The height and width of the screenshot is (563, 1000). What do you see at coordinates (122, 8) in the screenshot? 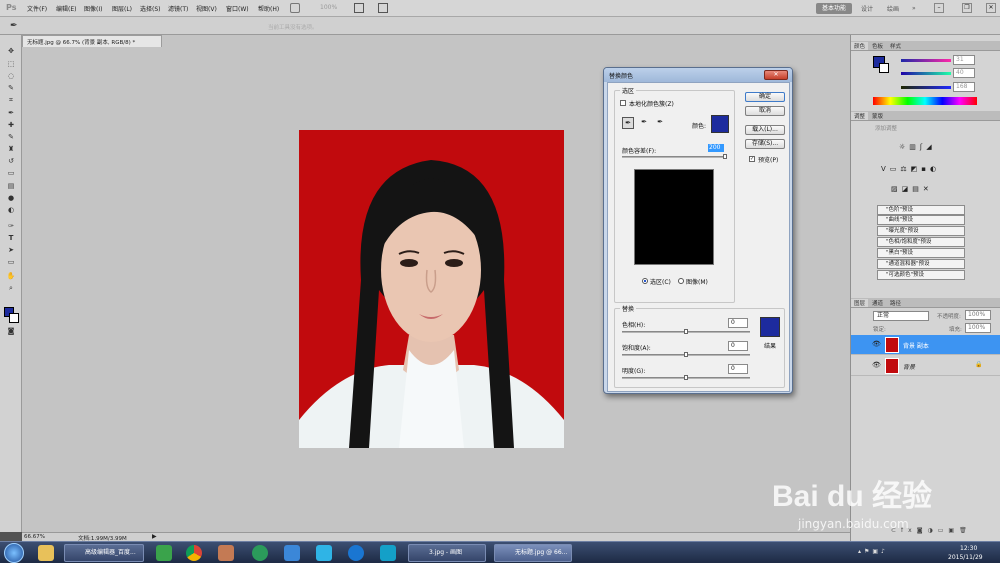
I see `menu-layer: 图层(L)` at bounding box center [122, 8].